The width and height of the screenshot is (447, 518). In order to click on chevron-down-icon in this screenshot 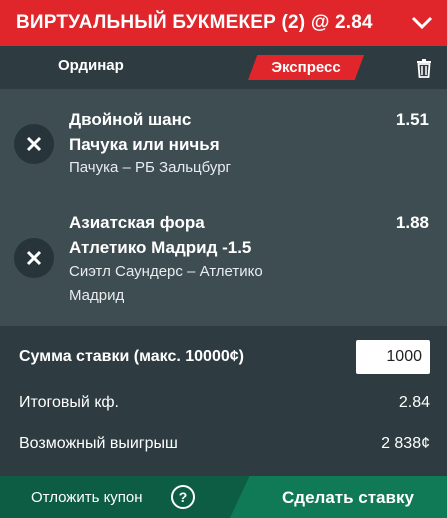, I will do `click(422, 23)`.